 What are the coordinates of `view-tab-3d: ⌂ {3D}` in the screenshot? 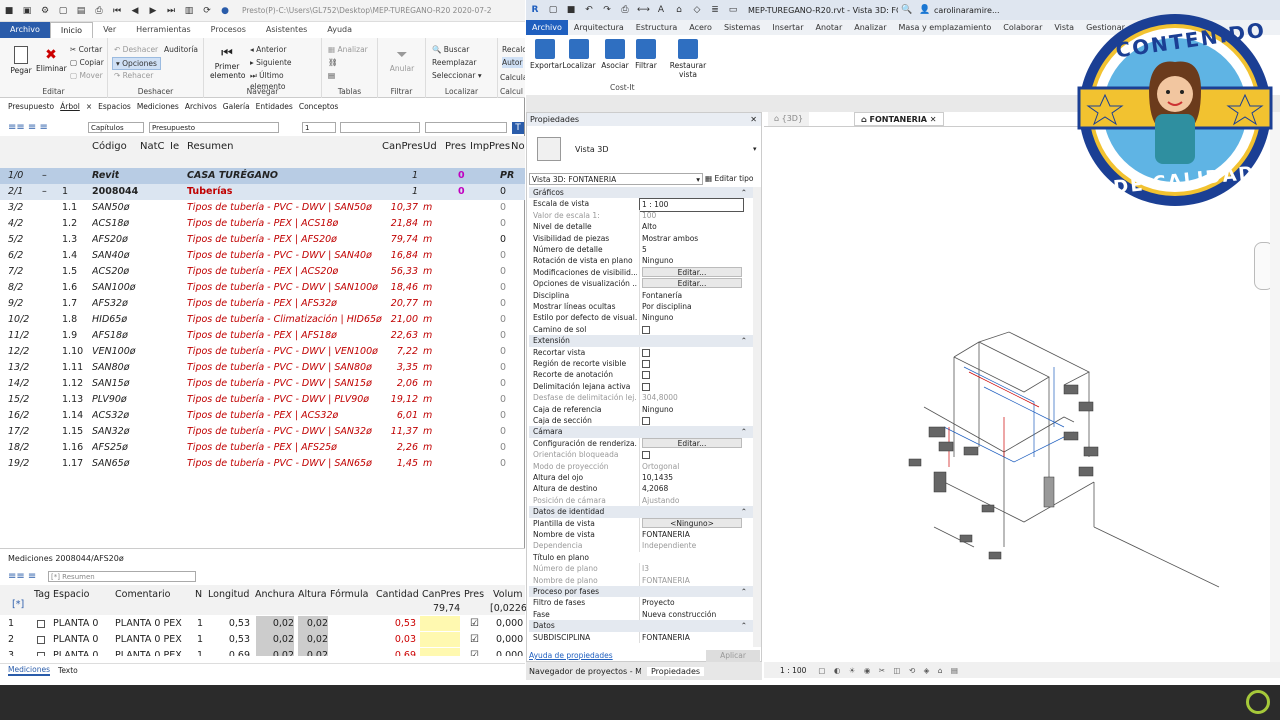 It's located at (789, 119).